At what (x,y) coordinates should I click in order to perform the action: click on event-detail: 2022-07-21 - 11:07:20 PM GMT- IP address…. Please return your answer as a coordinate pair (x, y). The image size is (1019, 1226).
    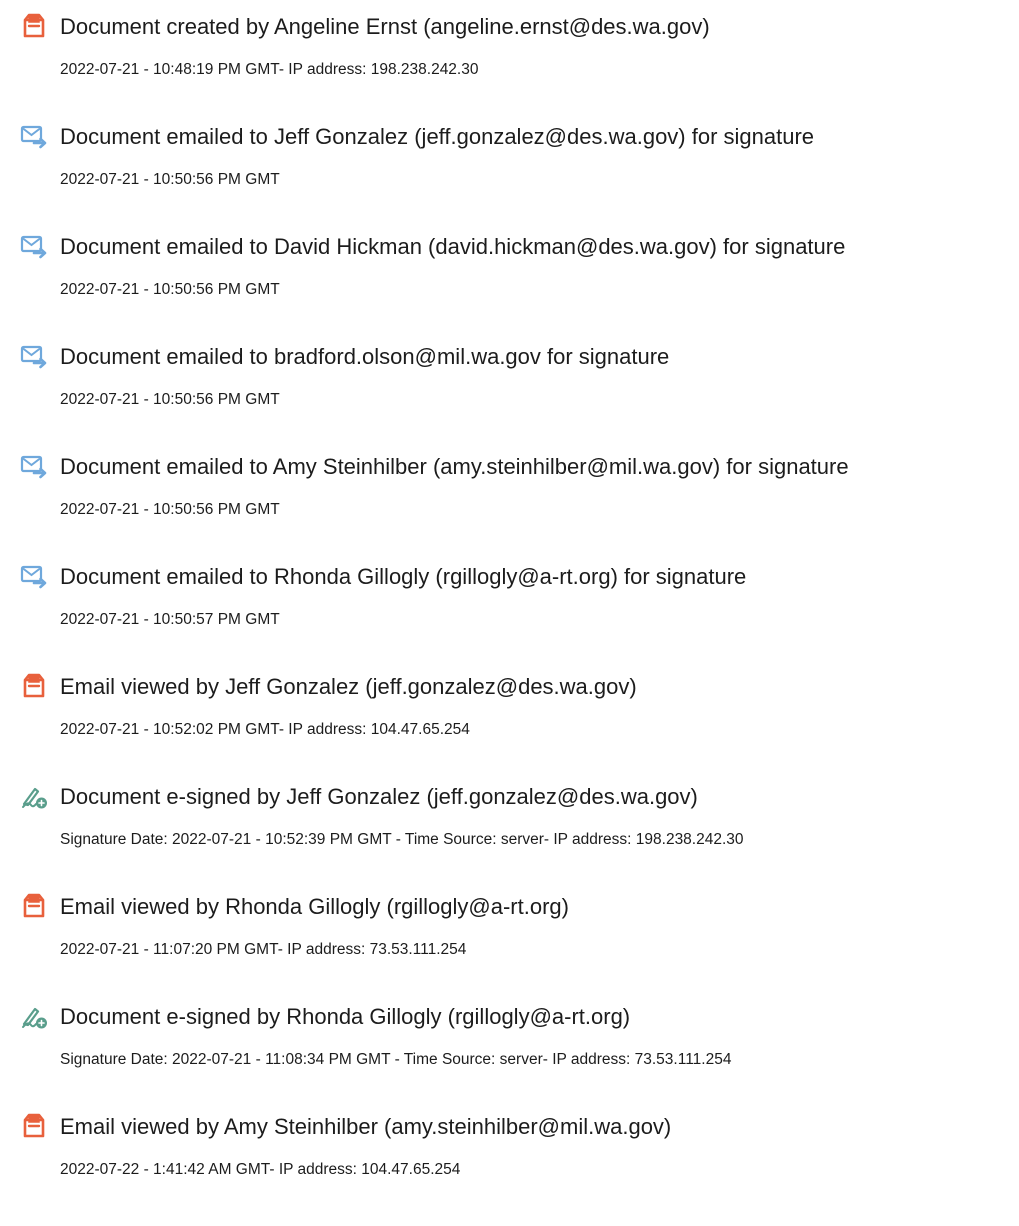
    Looking at the image, I should click on (263, 949).